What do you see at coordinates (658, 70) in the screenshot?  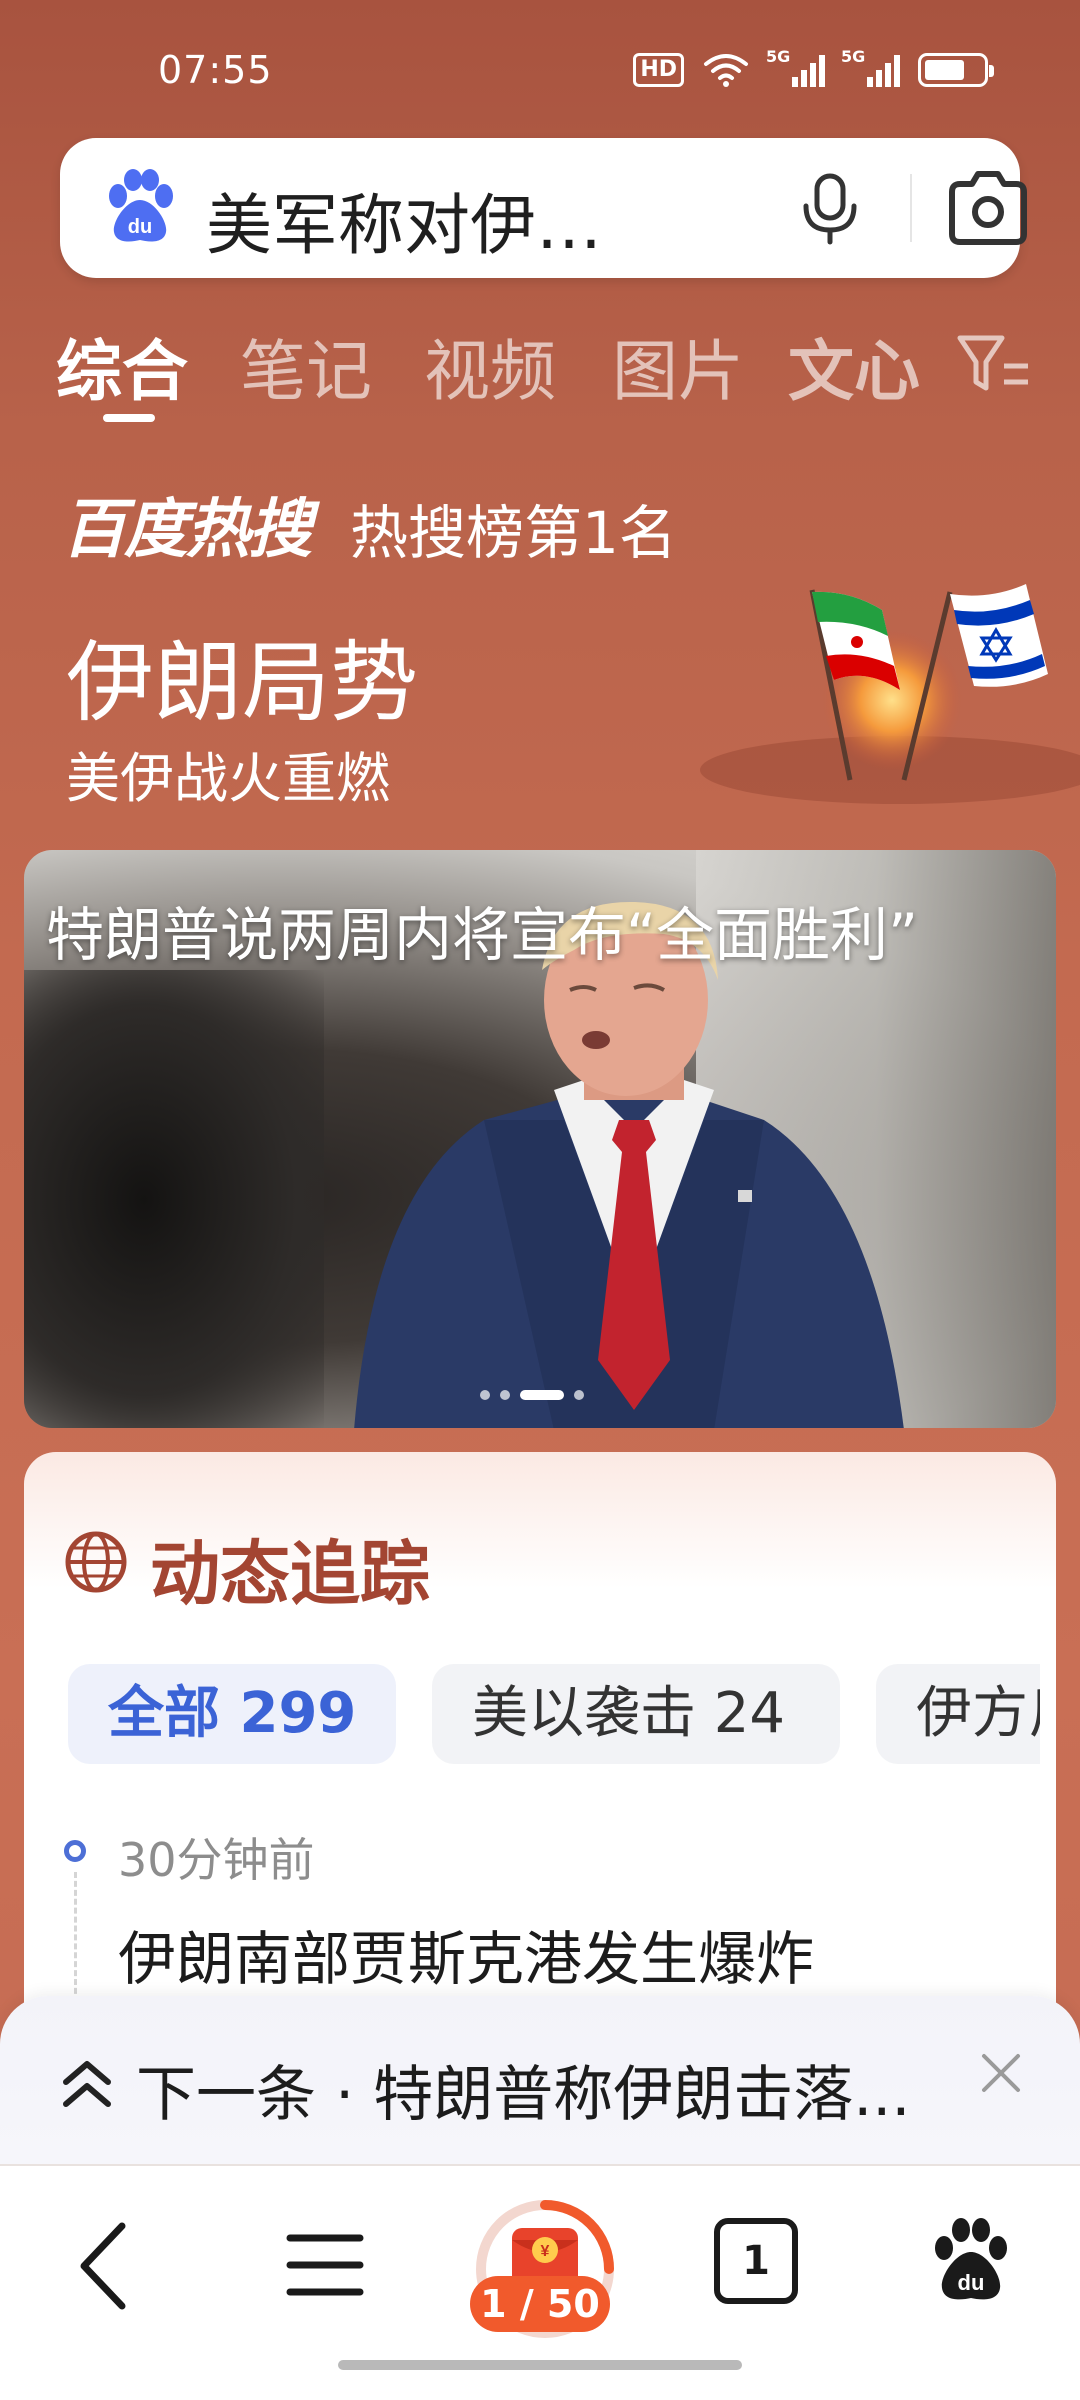 I see `hd-icon: HD` at bounding box center [658, 70].